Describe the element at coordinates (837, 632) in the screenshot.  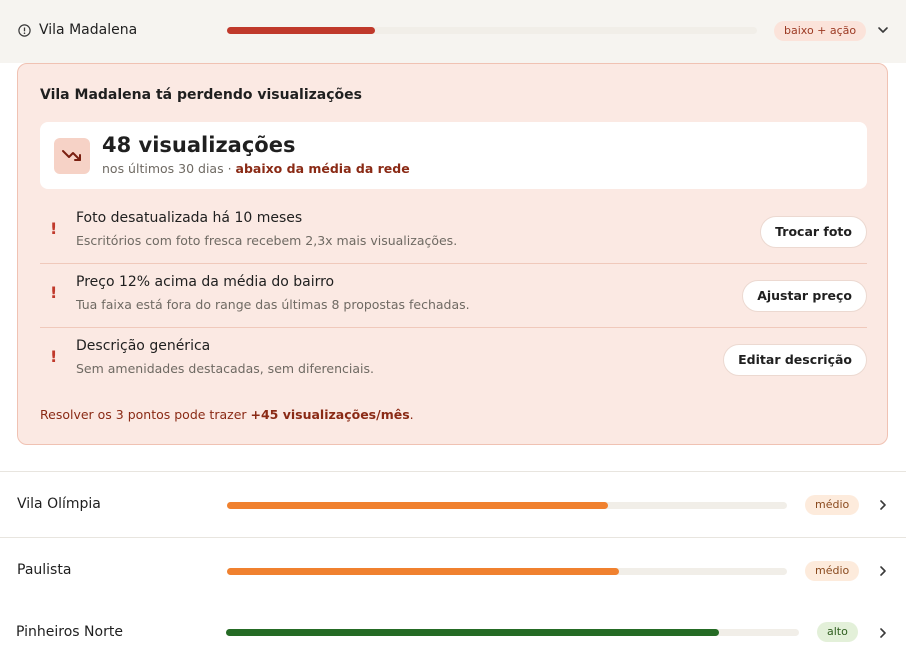
I see `status-badge: alto` at that location.